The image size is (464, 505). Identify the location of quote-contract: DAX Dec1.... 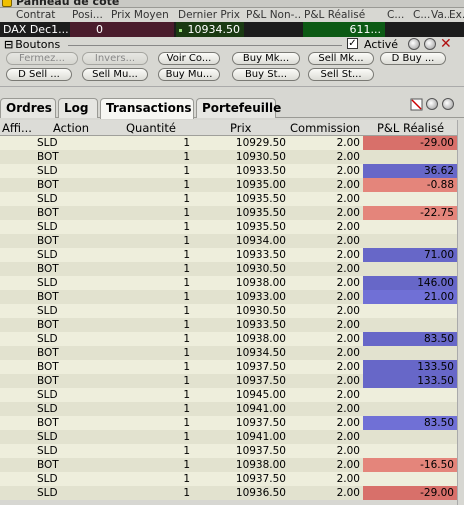
(34, 29).